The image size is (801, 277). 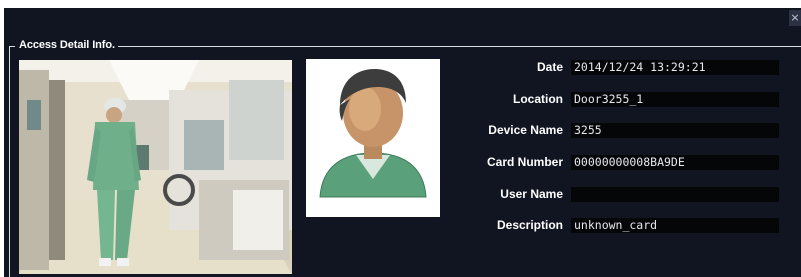 I want to click on group-border-left, so click(x=9, y=161).